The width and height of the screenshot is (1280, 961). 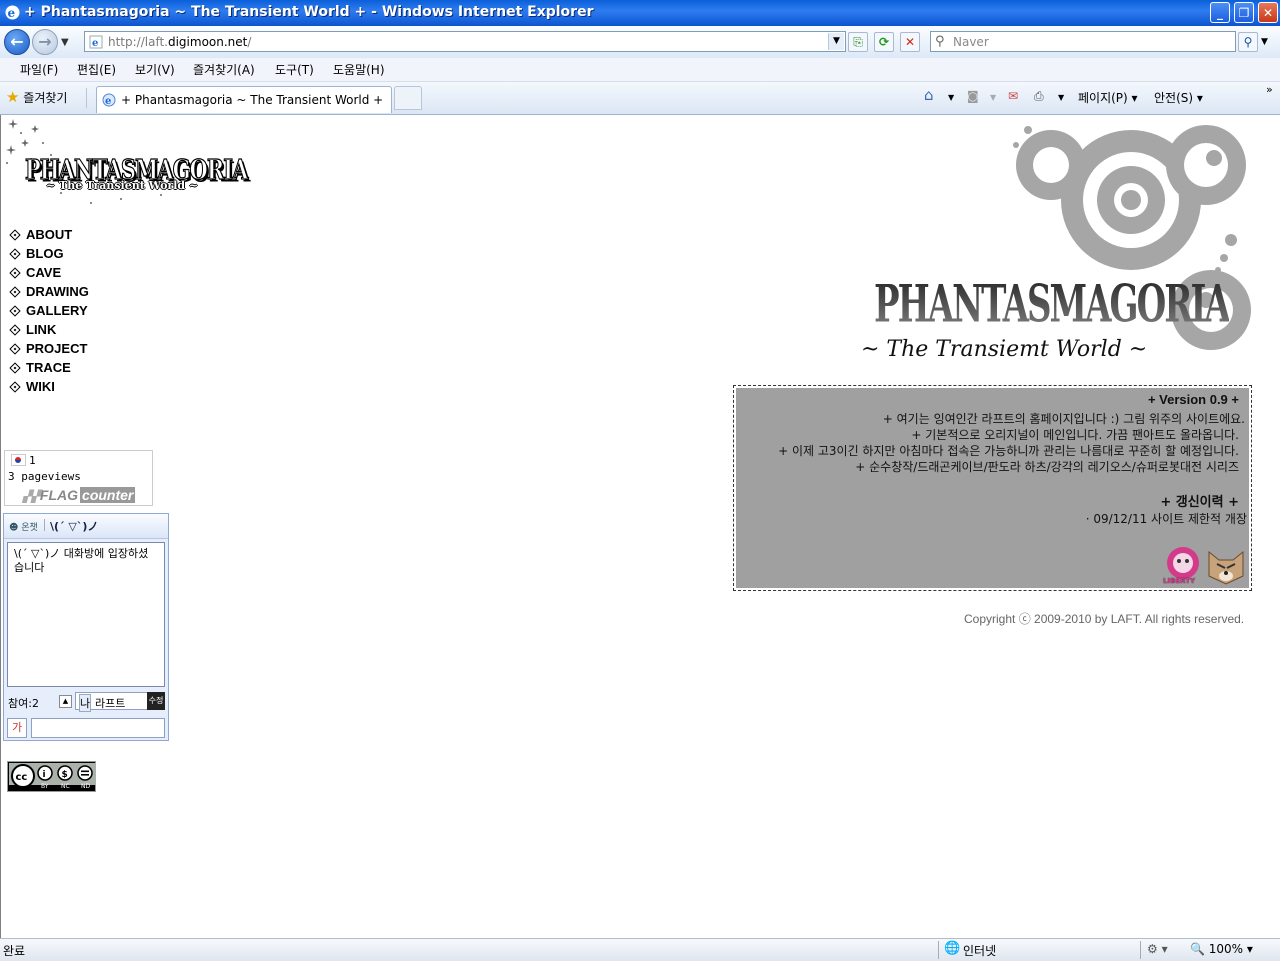 I want to click on address-dropdown-icon: ▼, so click(x=836, y=41).